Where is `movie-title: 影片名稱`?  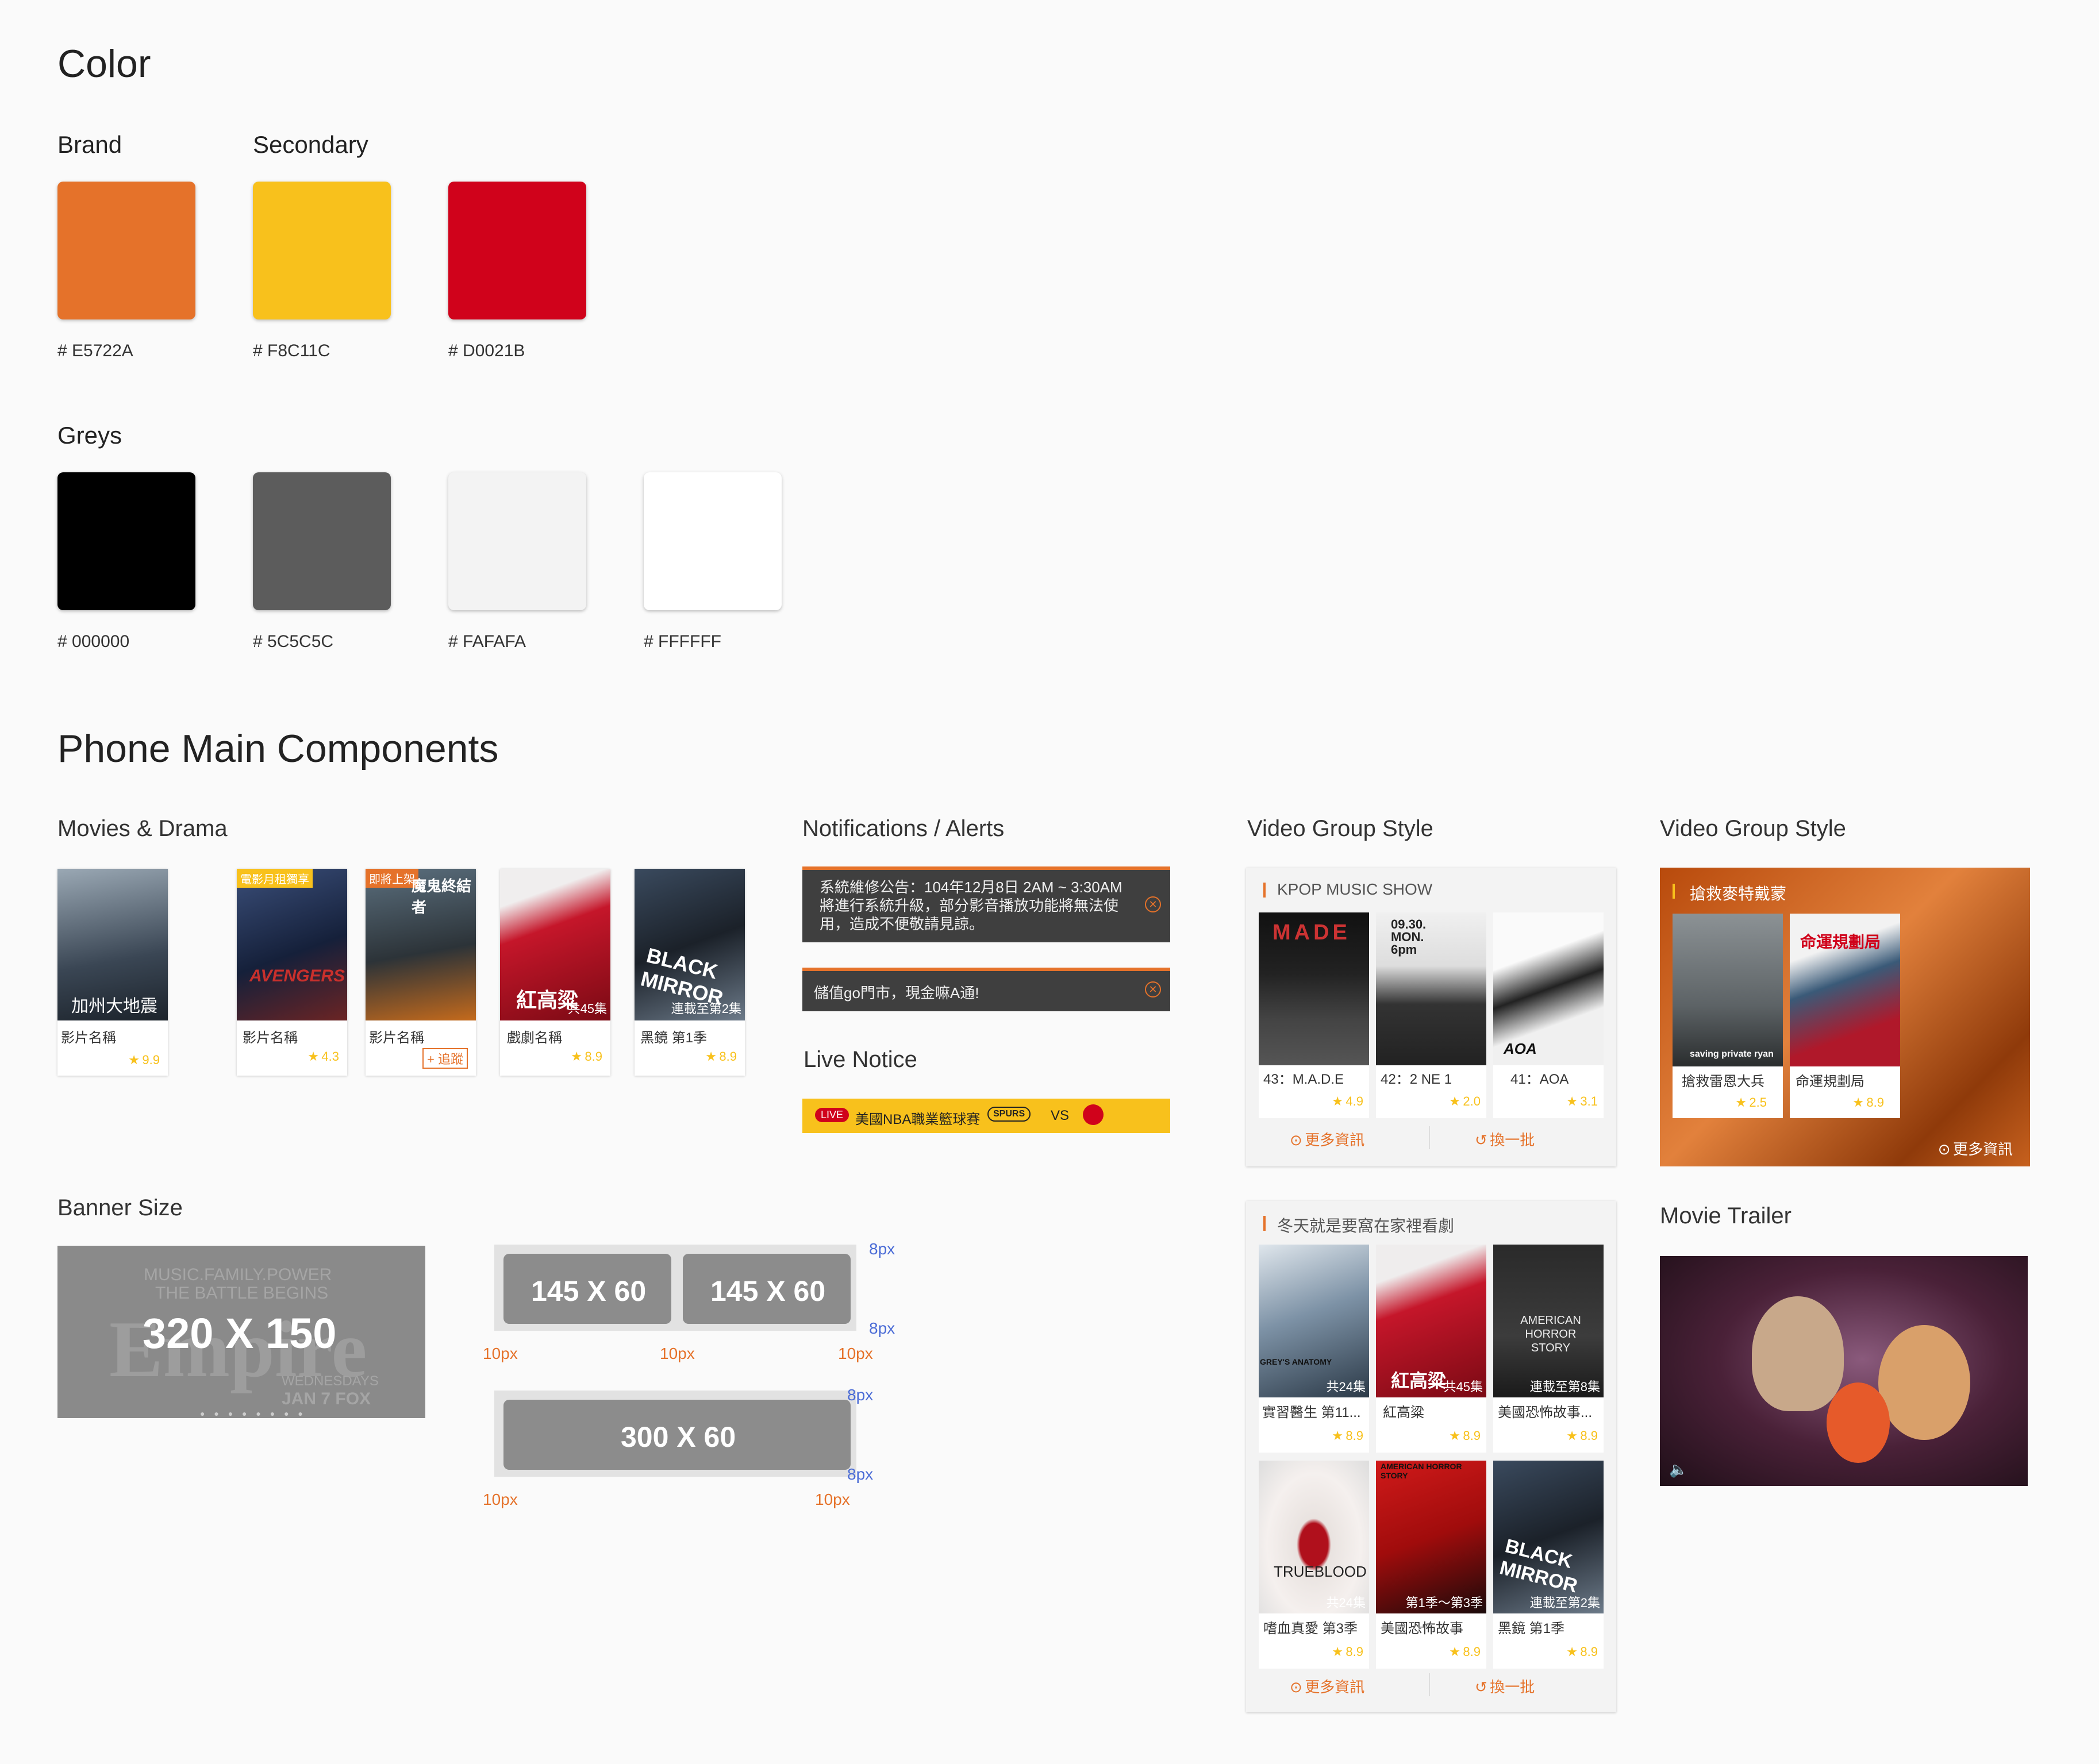 movie-title: 影片名稱 is located at coordinates (397, 1038).